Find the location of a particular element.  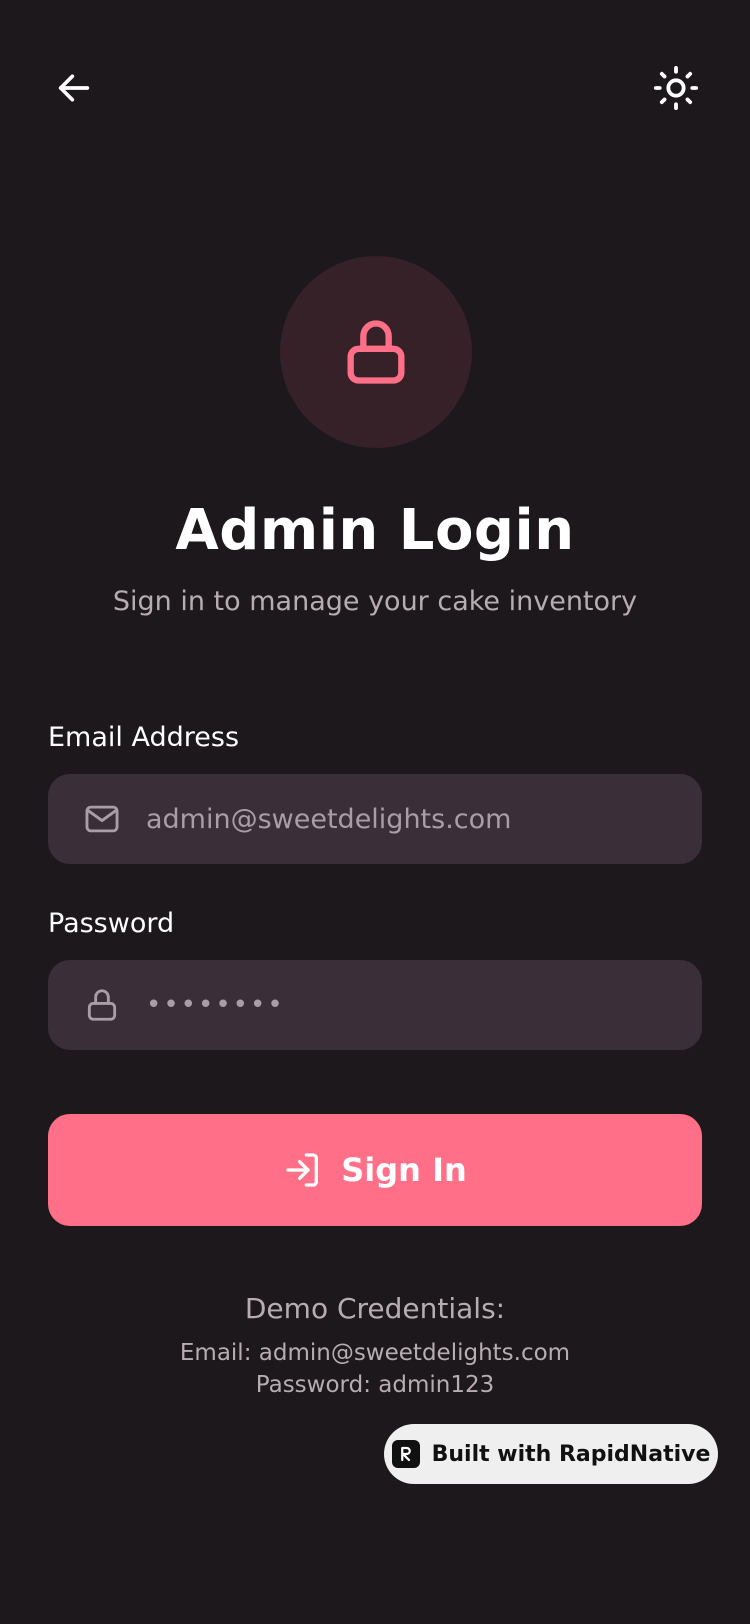

sun-icon is located at coordinates (676, 88).